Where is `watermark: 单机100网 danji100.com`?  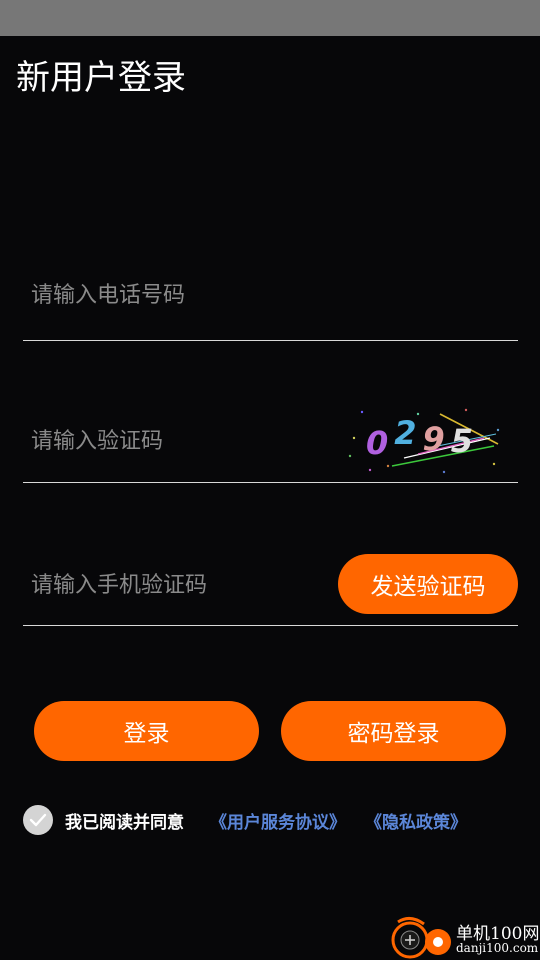 watermark: 单机100网 danji100.com is located at coordinates (465, 938).